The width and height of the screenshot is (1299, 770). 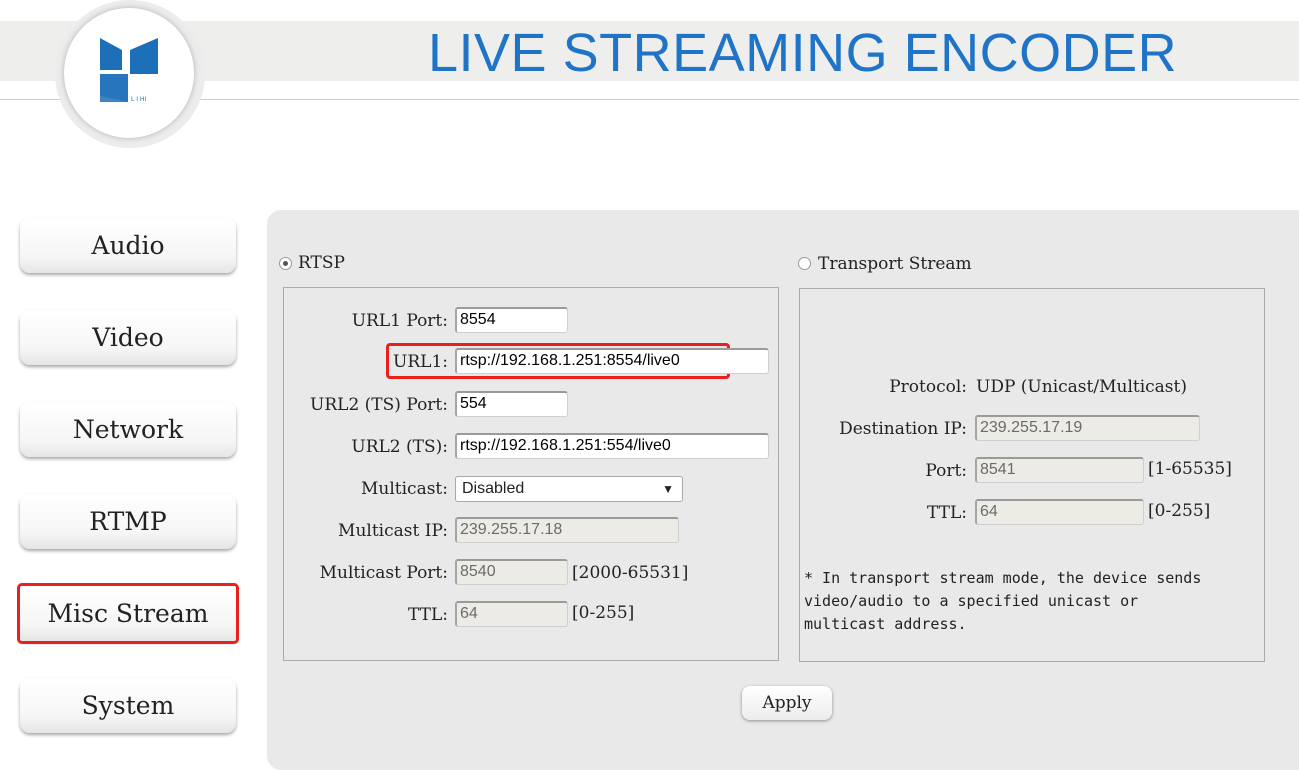 I want to click on url1-port-input: 8554, so click(x=511, y=320).